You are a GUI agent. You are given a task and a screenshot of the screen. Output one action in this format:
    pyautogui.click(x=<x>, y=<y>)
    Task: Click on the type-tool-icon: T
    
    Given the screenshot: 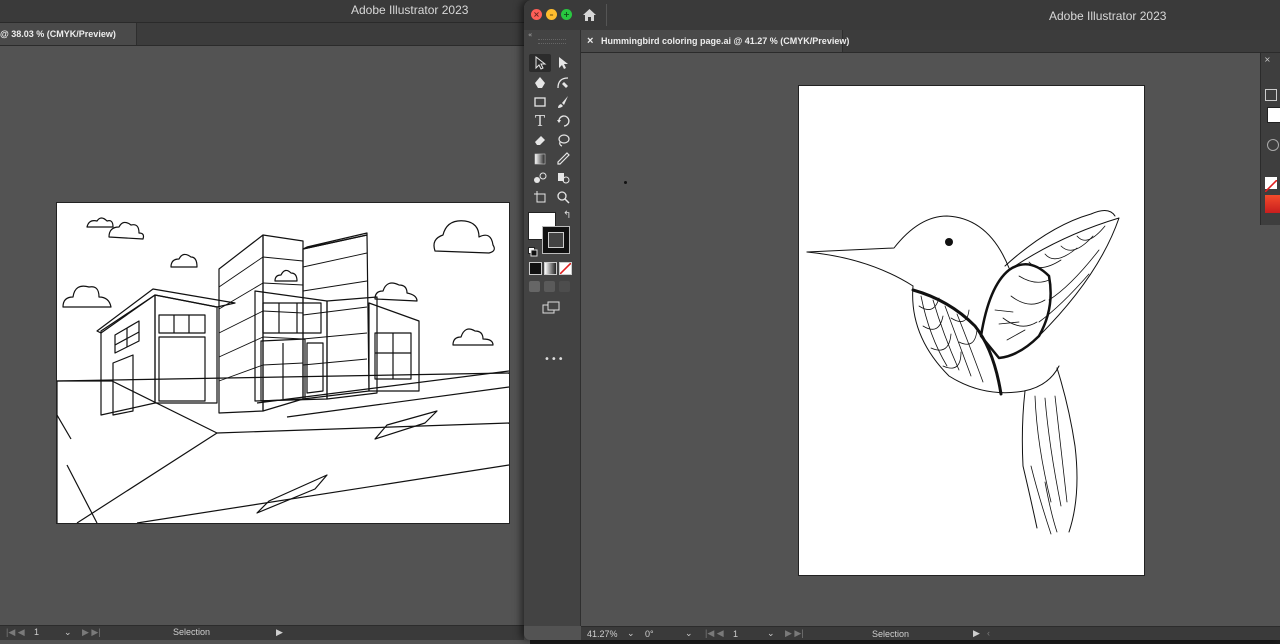 What is the action you would take?
    pyautogui.click(x=540, y=121)
    